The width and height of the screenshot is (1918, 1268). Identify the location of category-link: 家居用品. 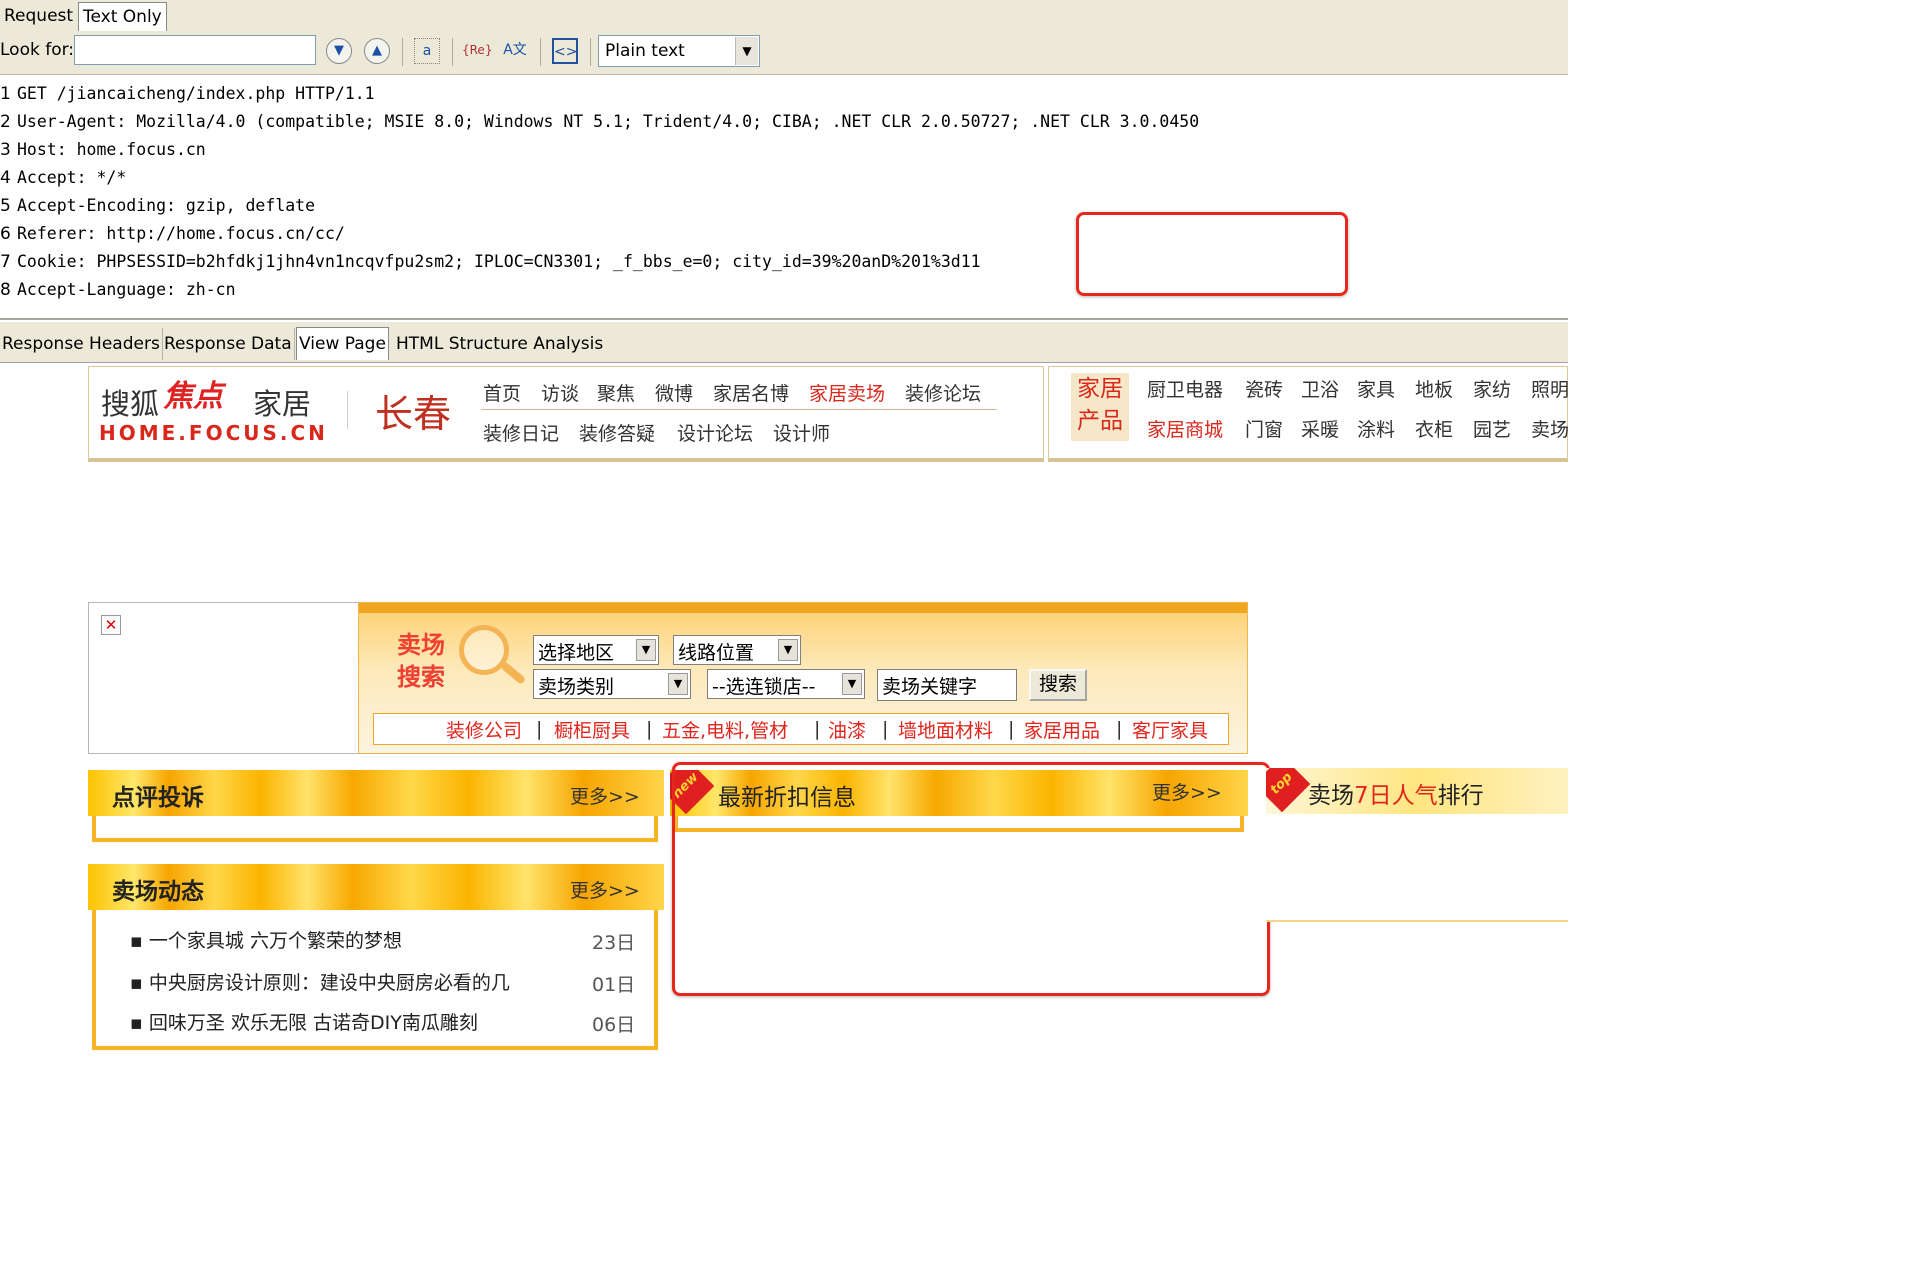
(1062, 729).